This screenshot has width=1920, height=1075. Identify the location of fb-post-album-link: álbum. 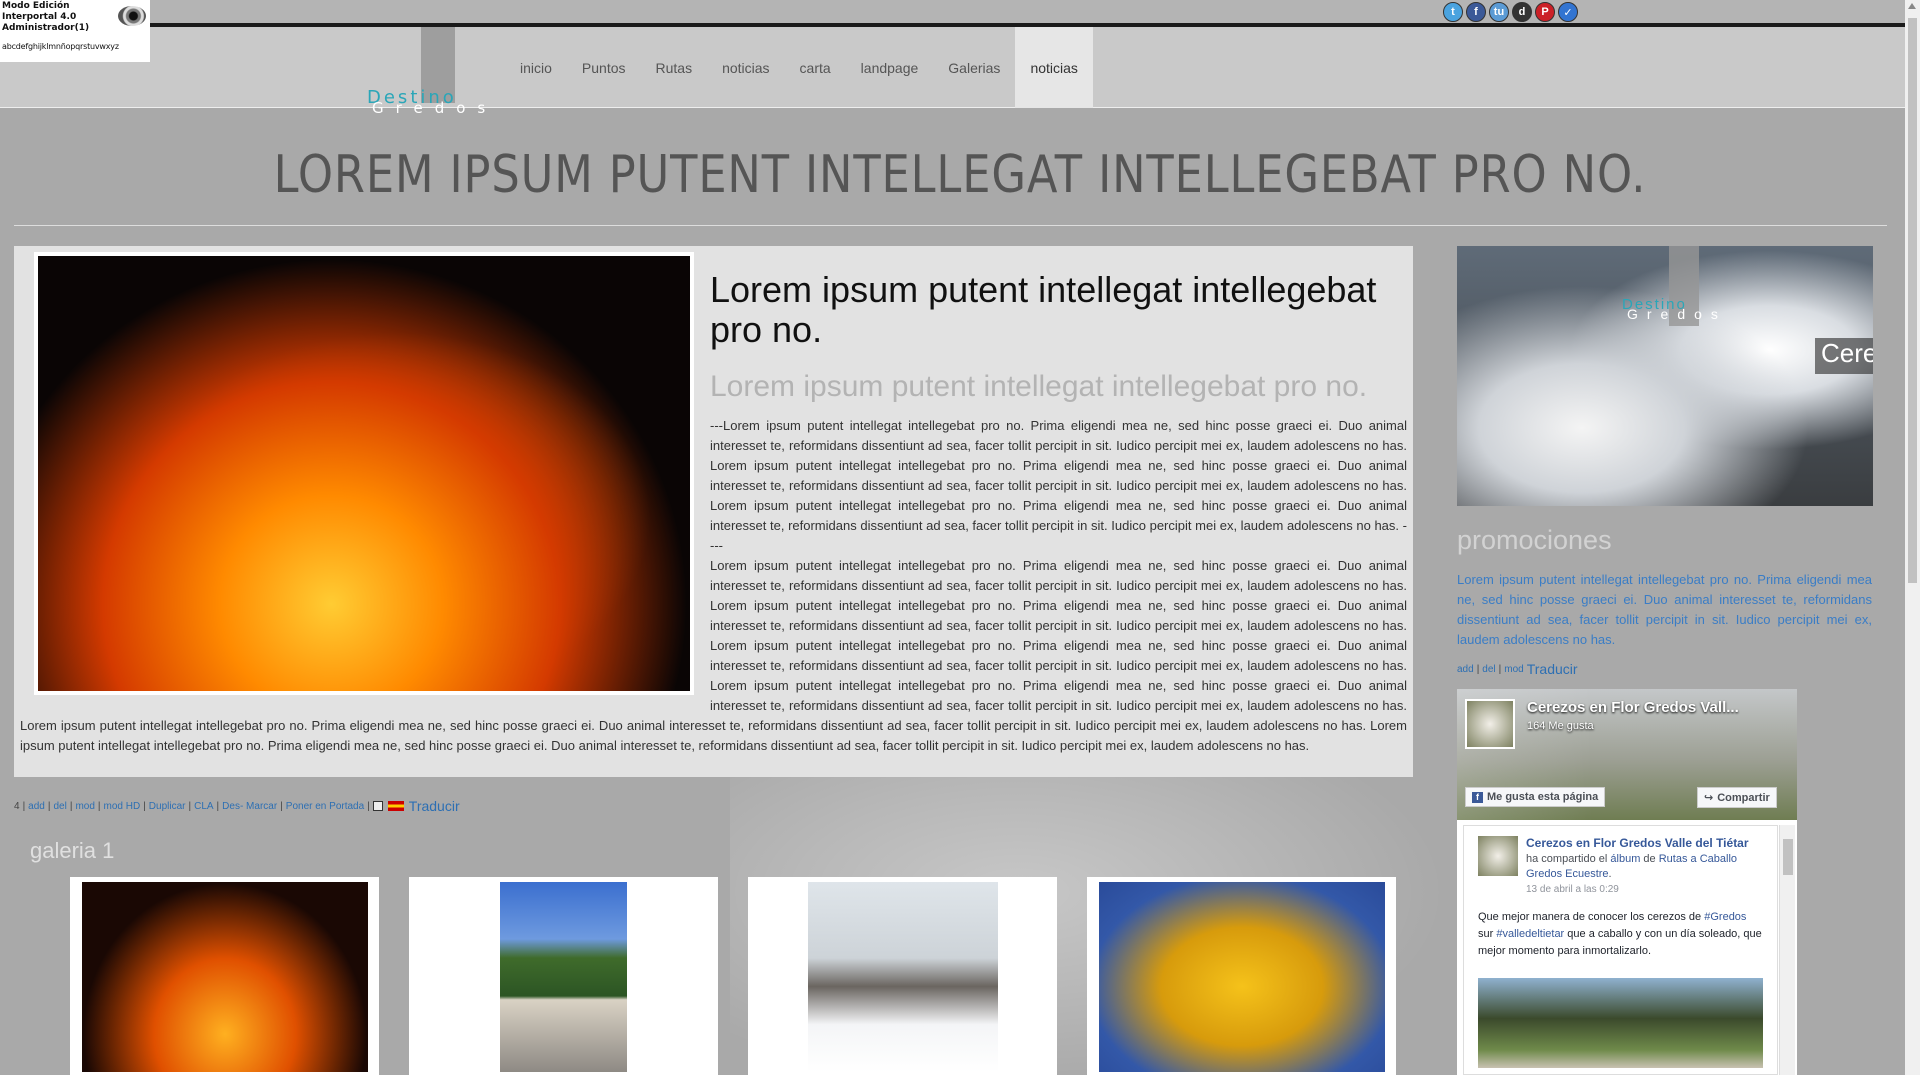
(1625, 859).